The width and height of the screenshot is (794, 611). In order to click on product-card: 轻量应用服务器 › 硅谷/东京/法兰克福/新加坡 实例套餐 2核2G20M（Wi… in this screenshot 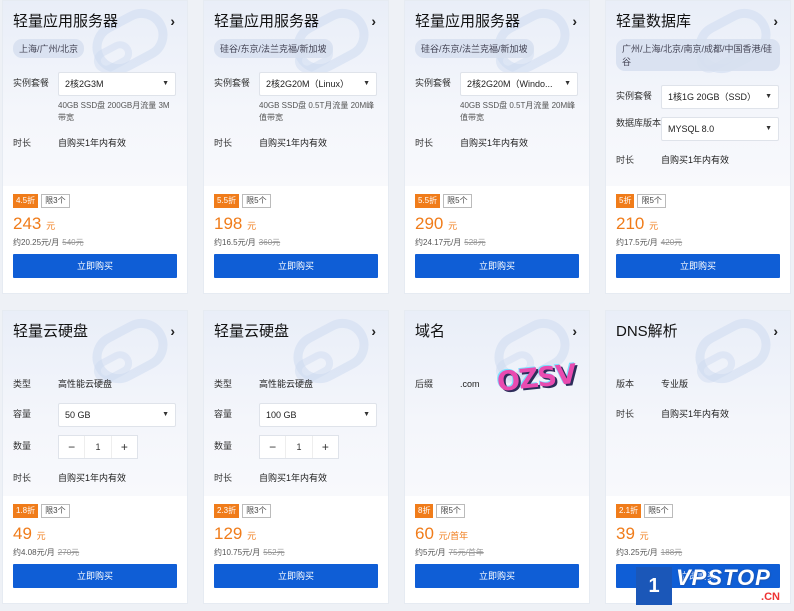, I will do `click(497, 147)`.